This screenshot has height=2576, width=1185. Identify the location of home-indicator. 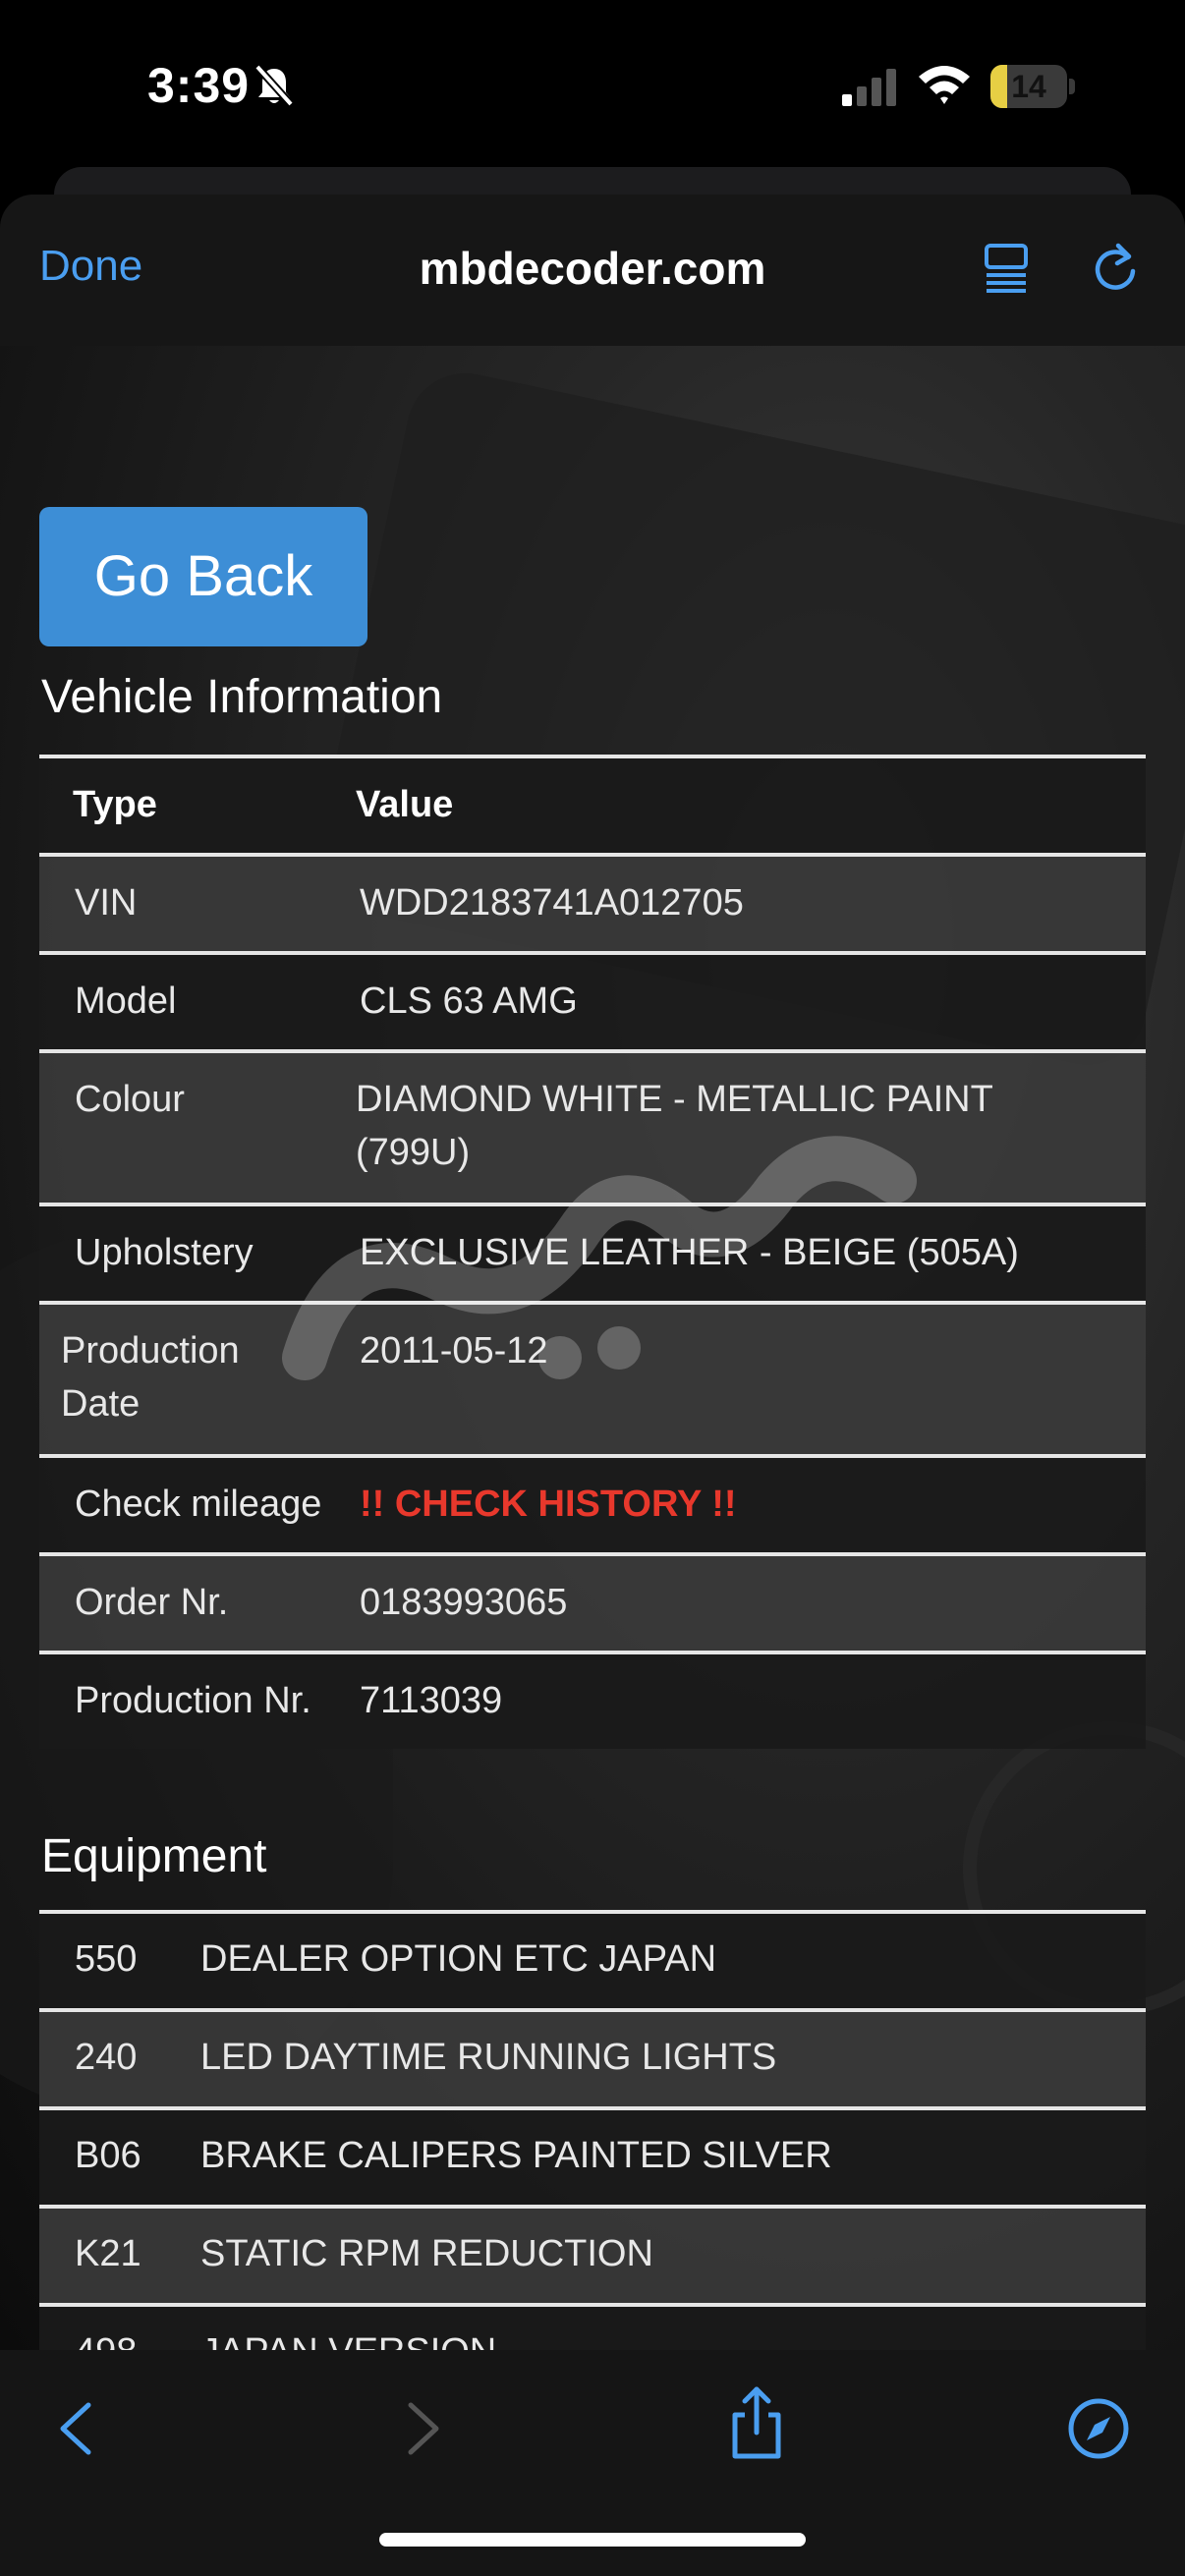
(592, 2540).